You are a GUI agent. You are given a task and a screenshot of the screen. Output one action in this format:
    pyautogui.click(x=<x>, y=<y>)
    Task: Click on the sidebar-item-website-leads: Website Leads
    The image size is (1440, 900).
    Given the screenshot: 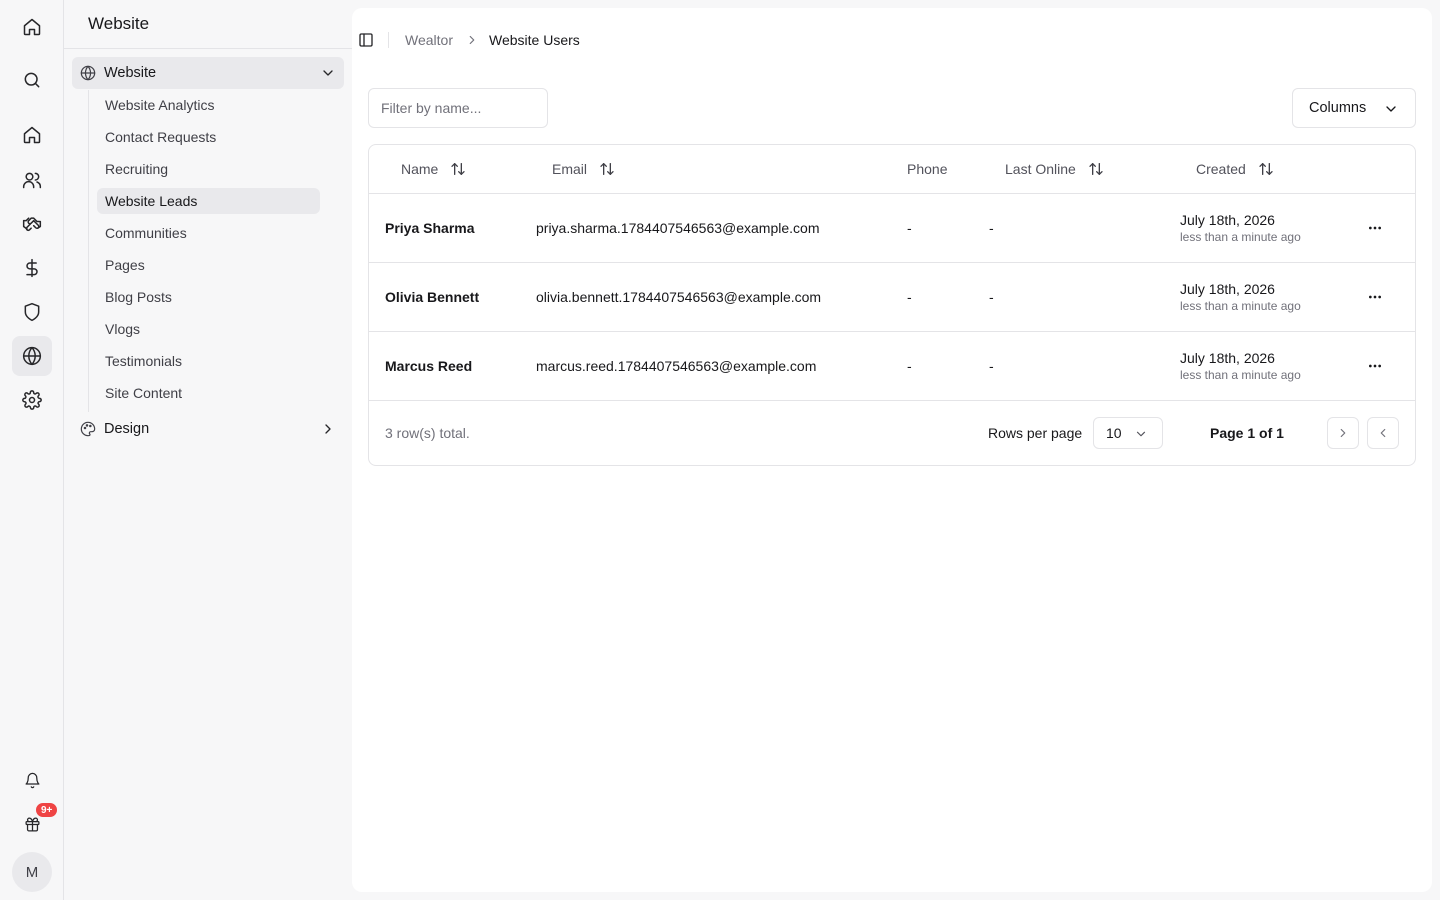 What is the action you would take?
    pyautogui.click(x=208, y=201)
    